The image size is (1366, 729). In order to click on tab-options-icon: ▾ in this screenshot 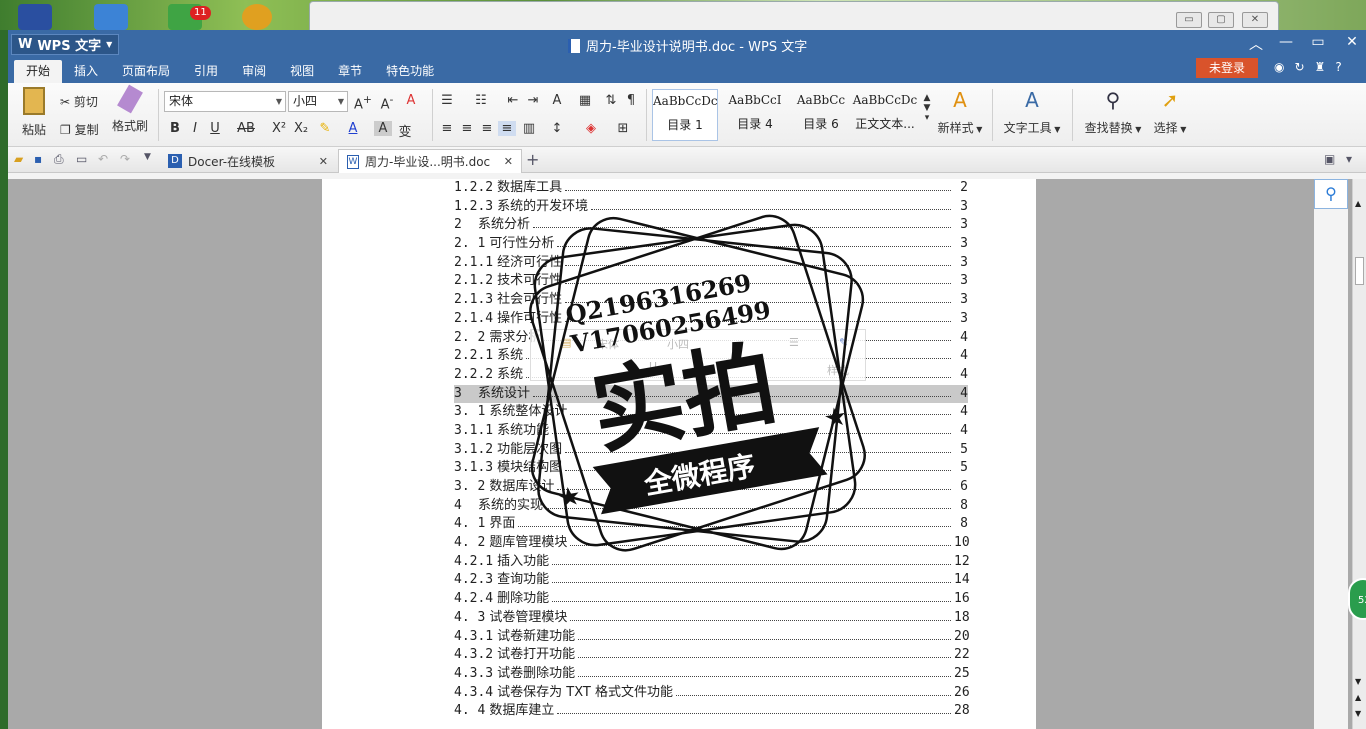, I will do `click(1349, 159)`.